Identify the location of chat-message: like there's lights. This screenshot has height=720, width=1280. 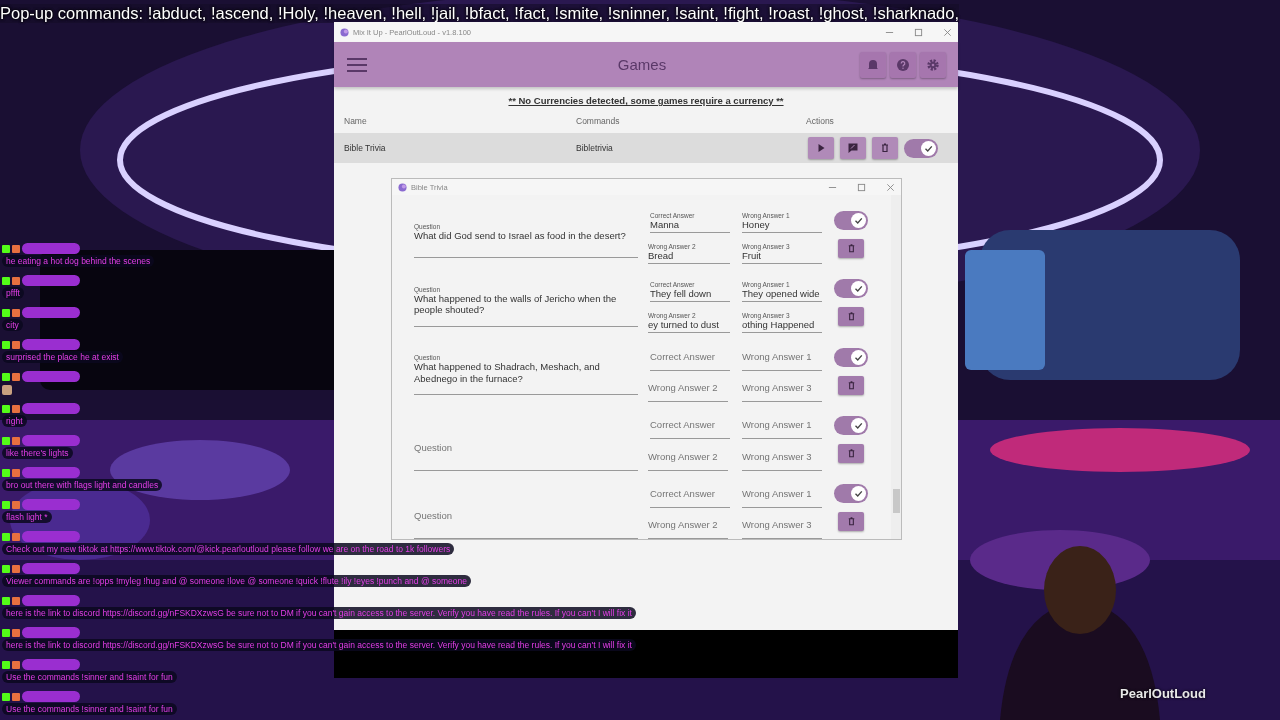
(37, 453).